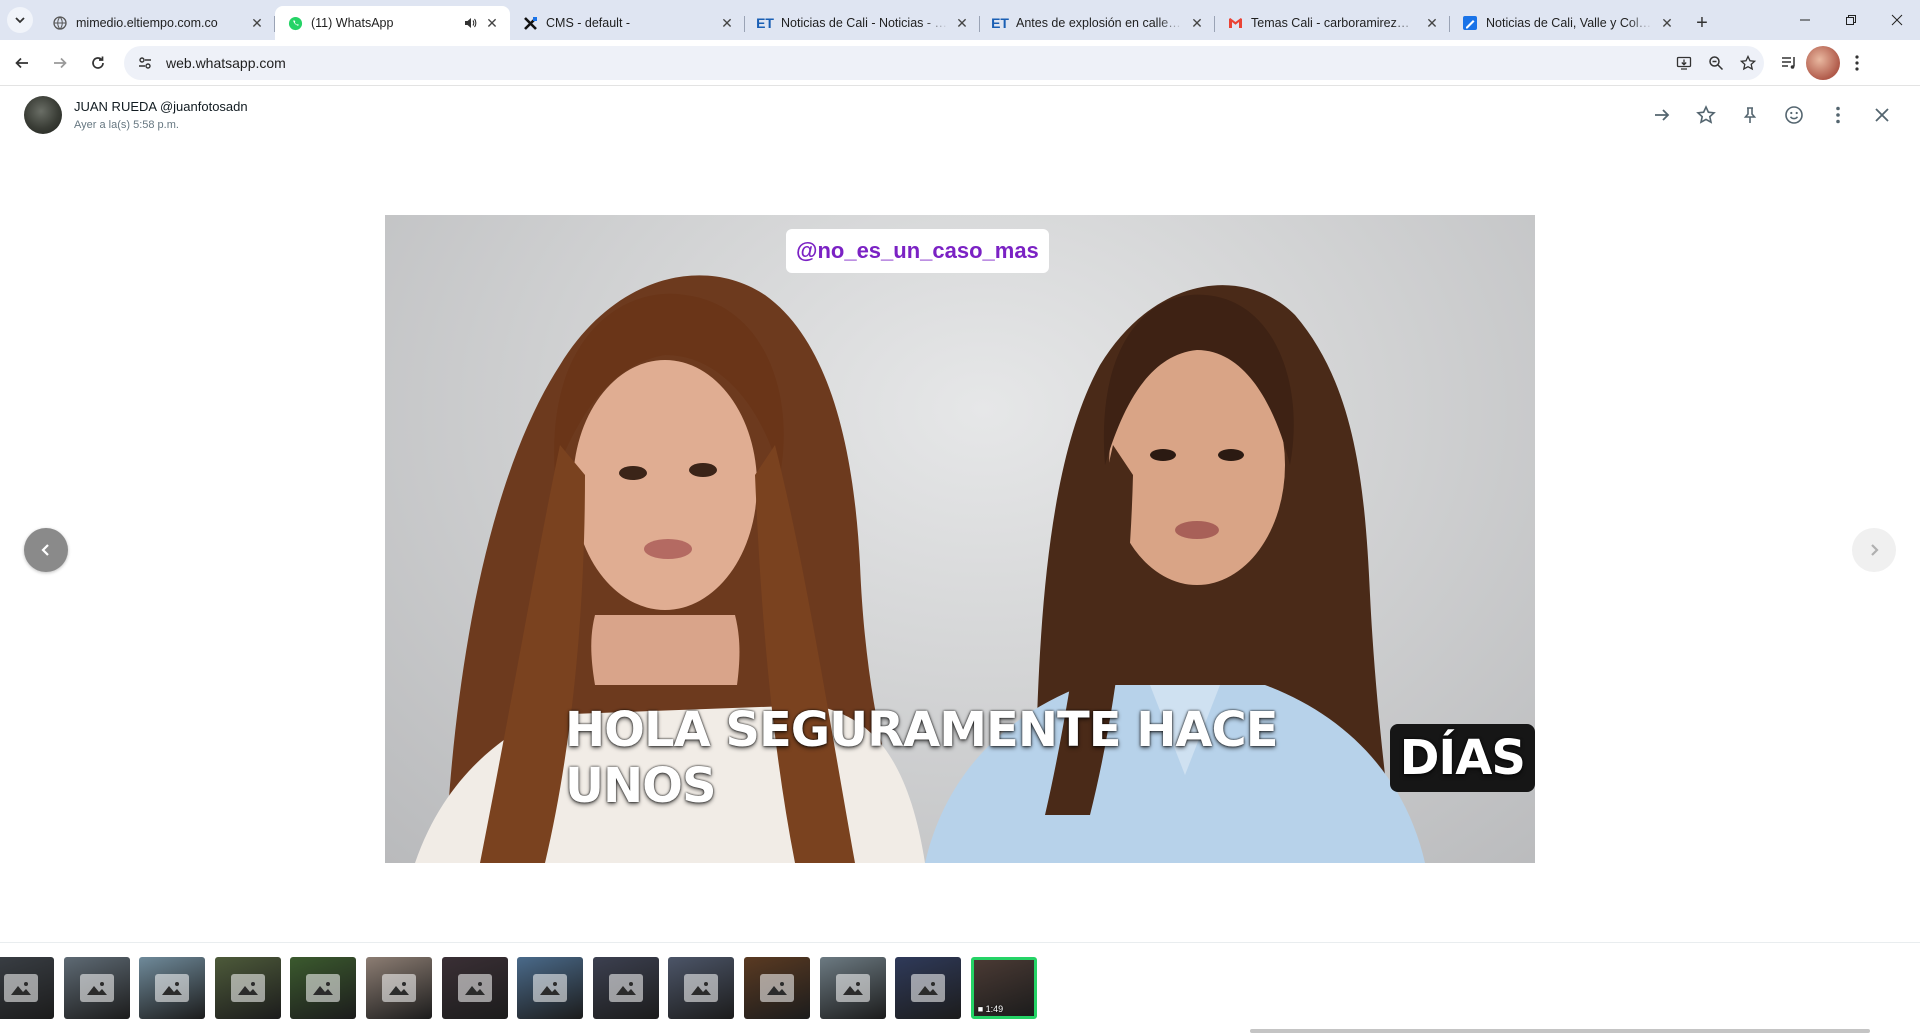  Describe the element at coordinates (126, 125) in the screenshot. I see `message-timestamp: Ayer a la(s) 5:58 p.m.` at that location.